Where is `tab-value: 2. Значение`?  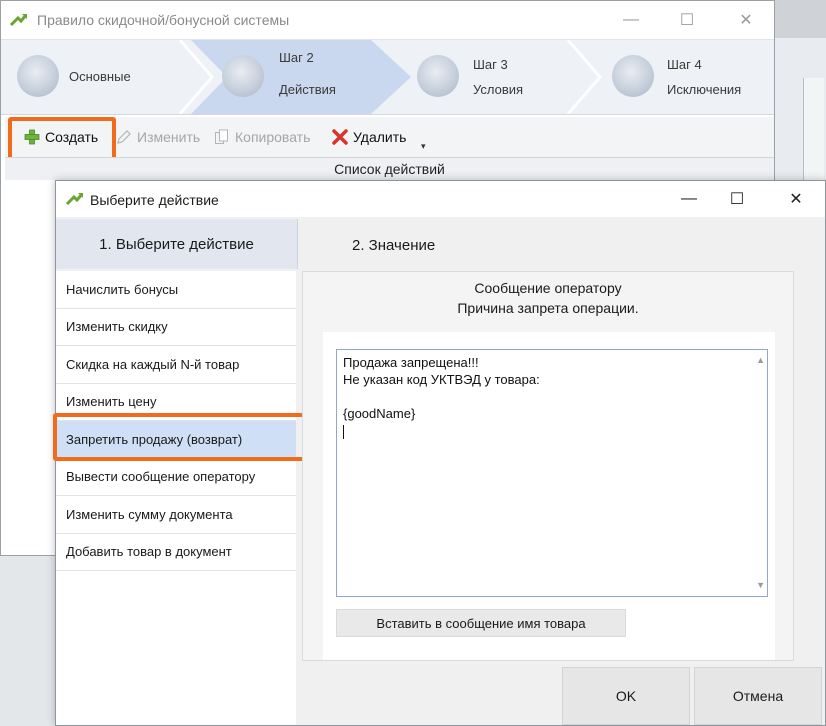
tab-value: 2. Значение is located at coordinates (393, 245).